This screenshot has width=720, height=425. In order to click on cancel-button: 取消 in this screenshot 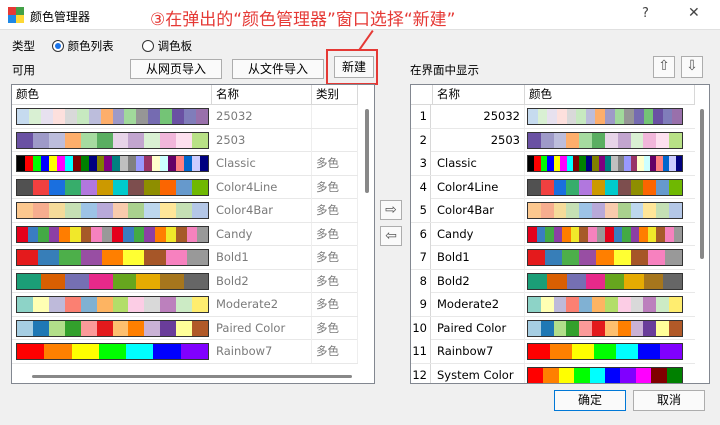, I will do `click(669, 400)`.